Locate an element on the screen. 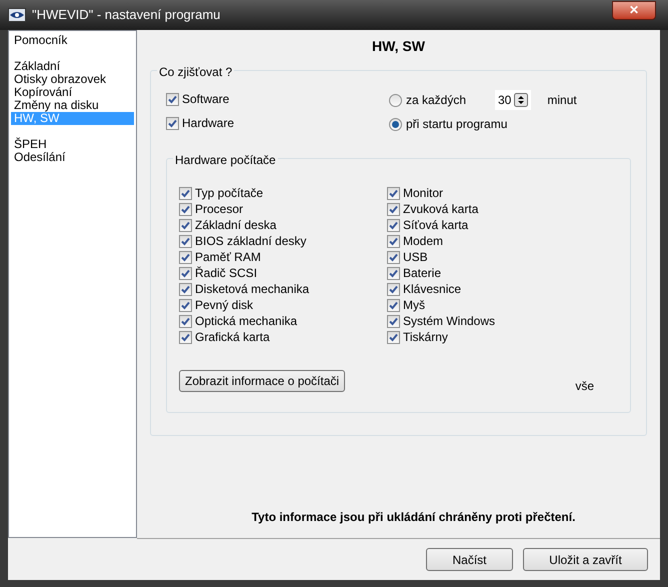 The width and height of the screenshot is (668, 587). page-title: HW, SW is located at coordinates (398, 46).